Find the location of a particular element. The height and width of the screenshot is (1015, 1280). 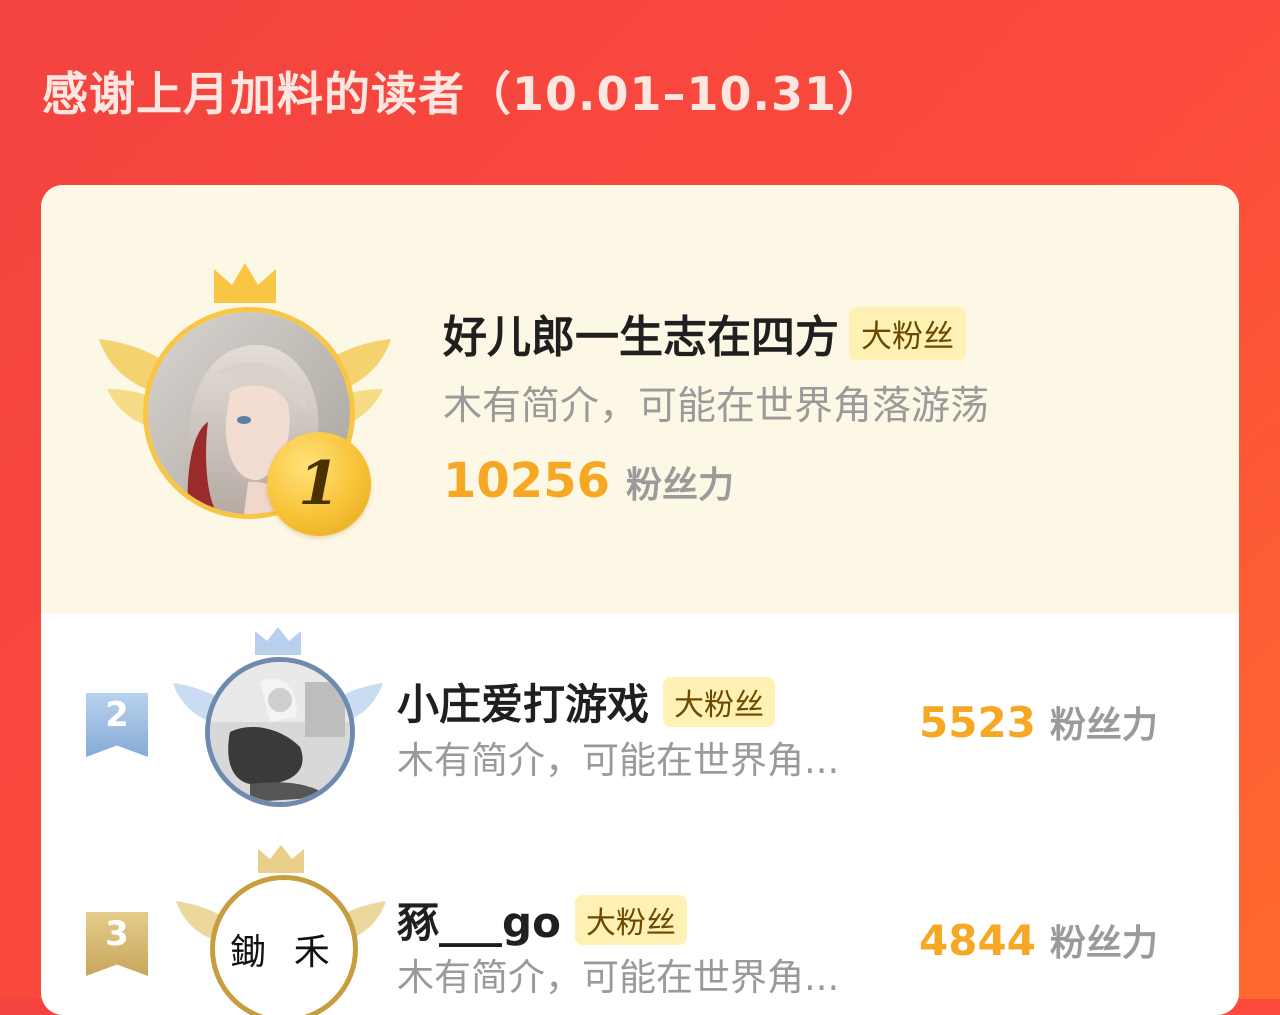

reader-name: 豩___go is located at coordinates (479, 919).